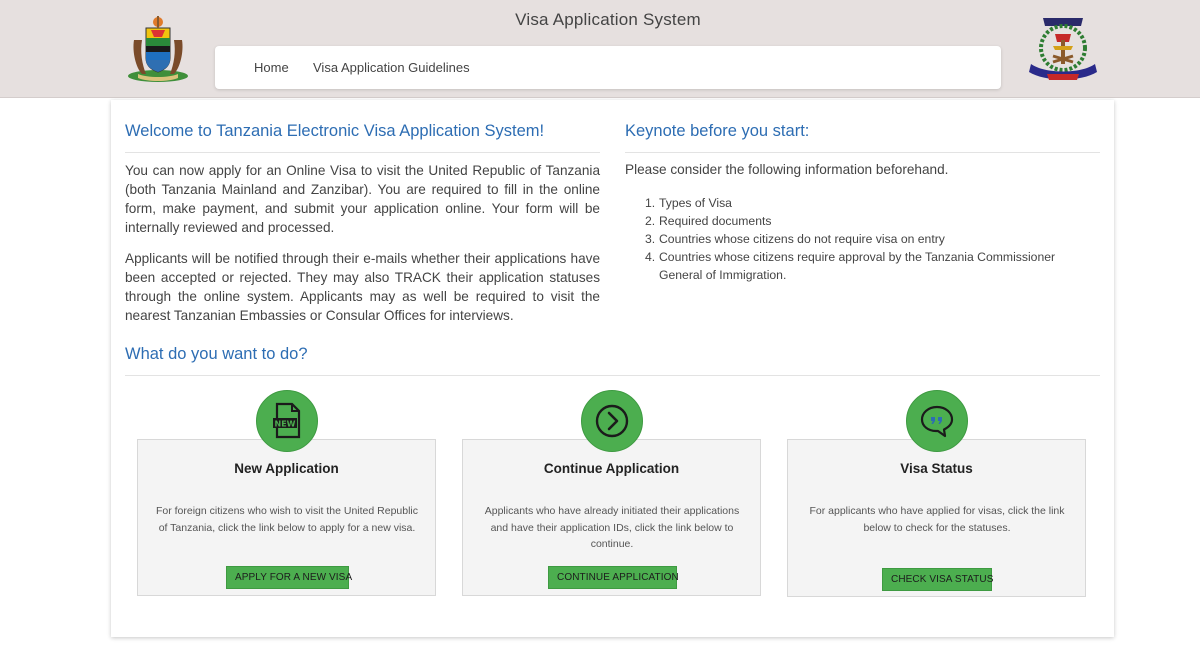 Image resolution: width=1200 pixels, height=651 pixels. I want to click on keynote-heading: Keynote before you start:, so click(717, 131).